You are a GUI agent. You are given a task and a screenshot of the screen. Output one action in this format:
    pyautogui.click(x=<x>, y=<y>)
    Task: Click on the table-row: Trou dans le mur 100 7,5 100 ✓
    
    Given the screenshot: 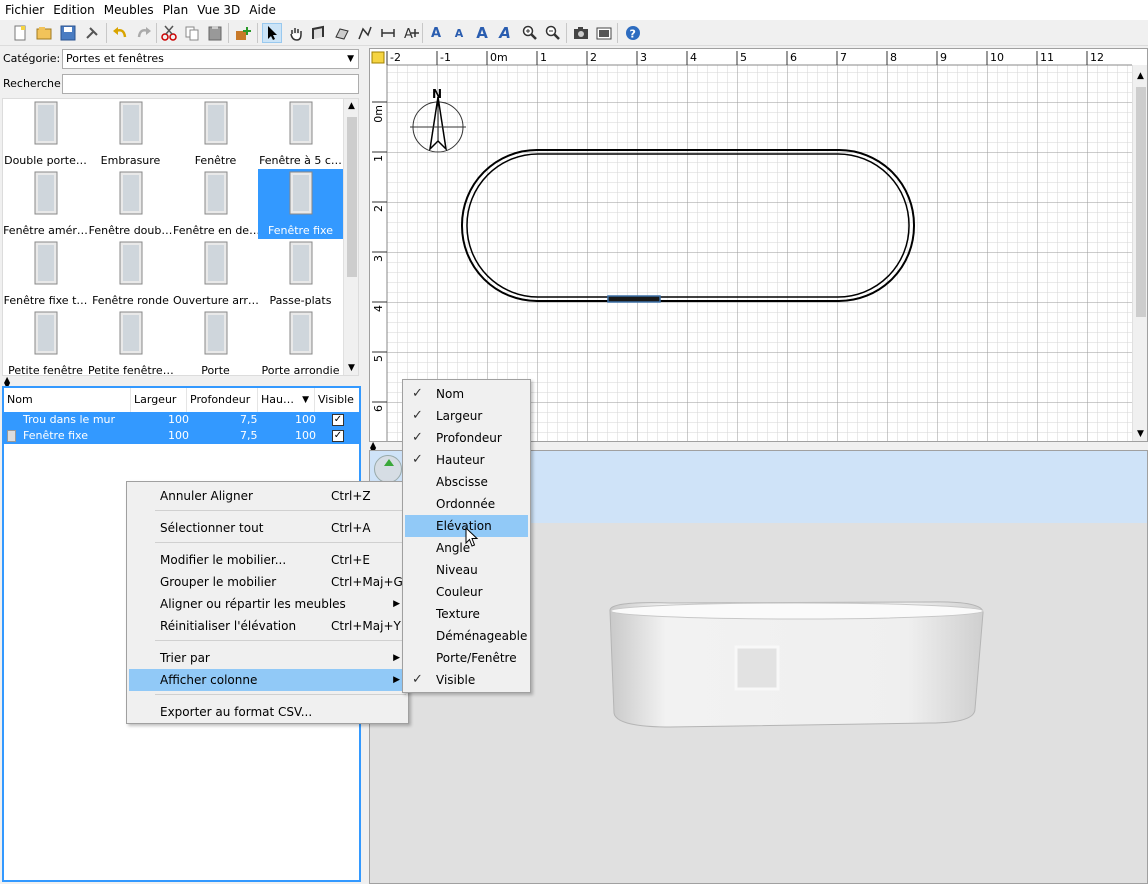 What is the action you would take?
    pyautogui.click(x=181, y=420)
    